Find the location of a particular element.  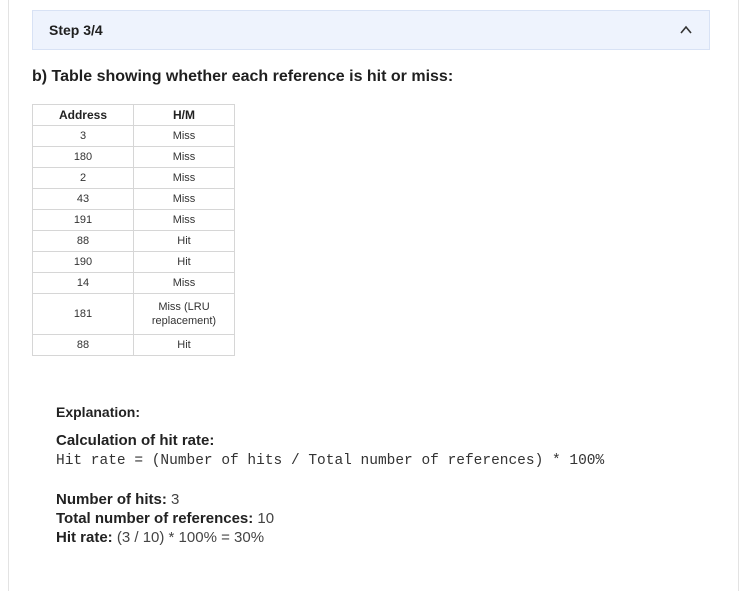

address-cell: 181 is located at coordinates (83, 314).